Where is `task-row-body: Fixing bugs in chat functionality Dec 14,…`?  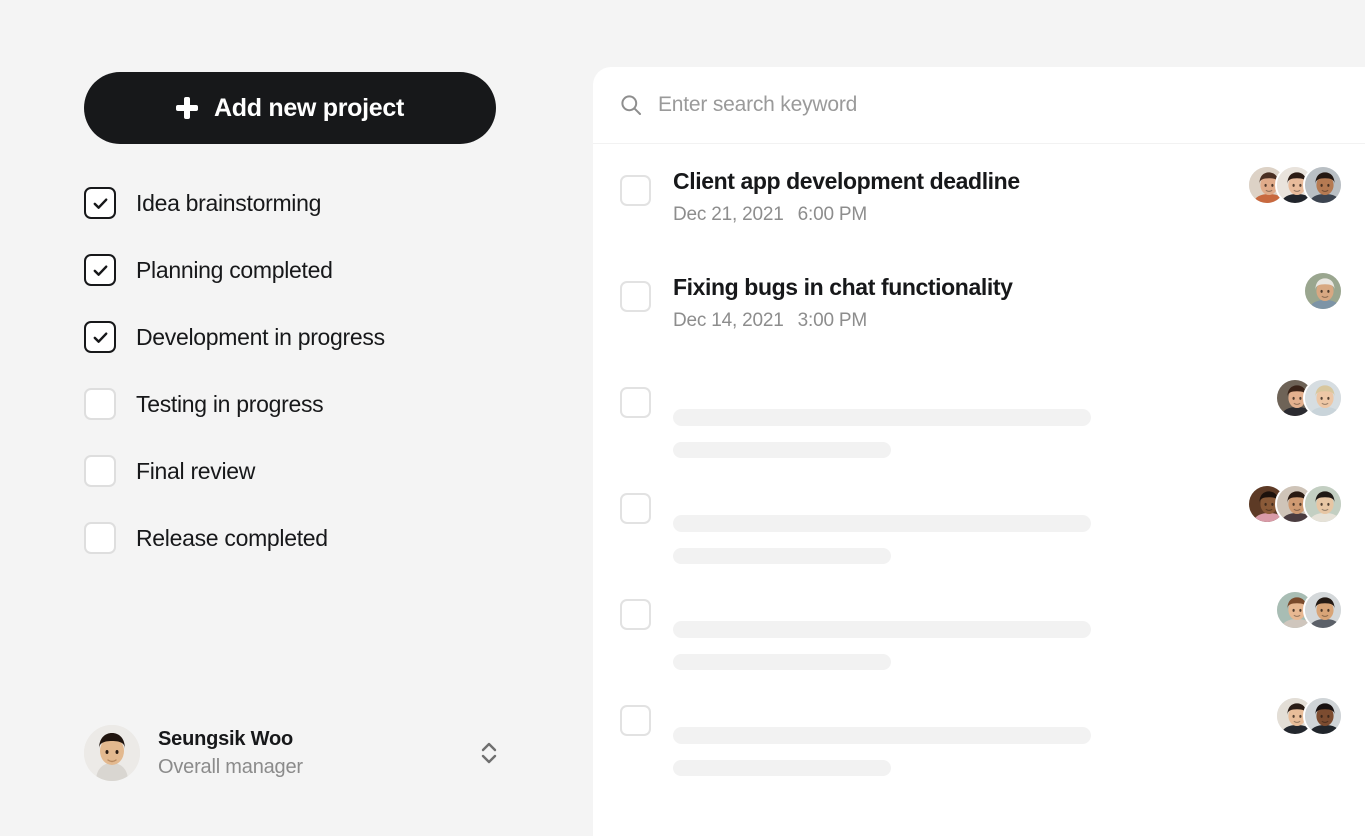
task-row-body: Fixing bugs in chat functionality Dec 14,… is located at coordinates (988, 291).